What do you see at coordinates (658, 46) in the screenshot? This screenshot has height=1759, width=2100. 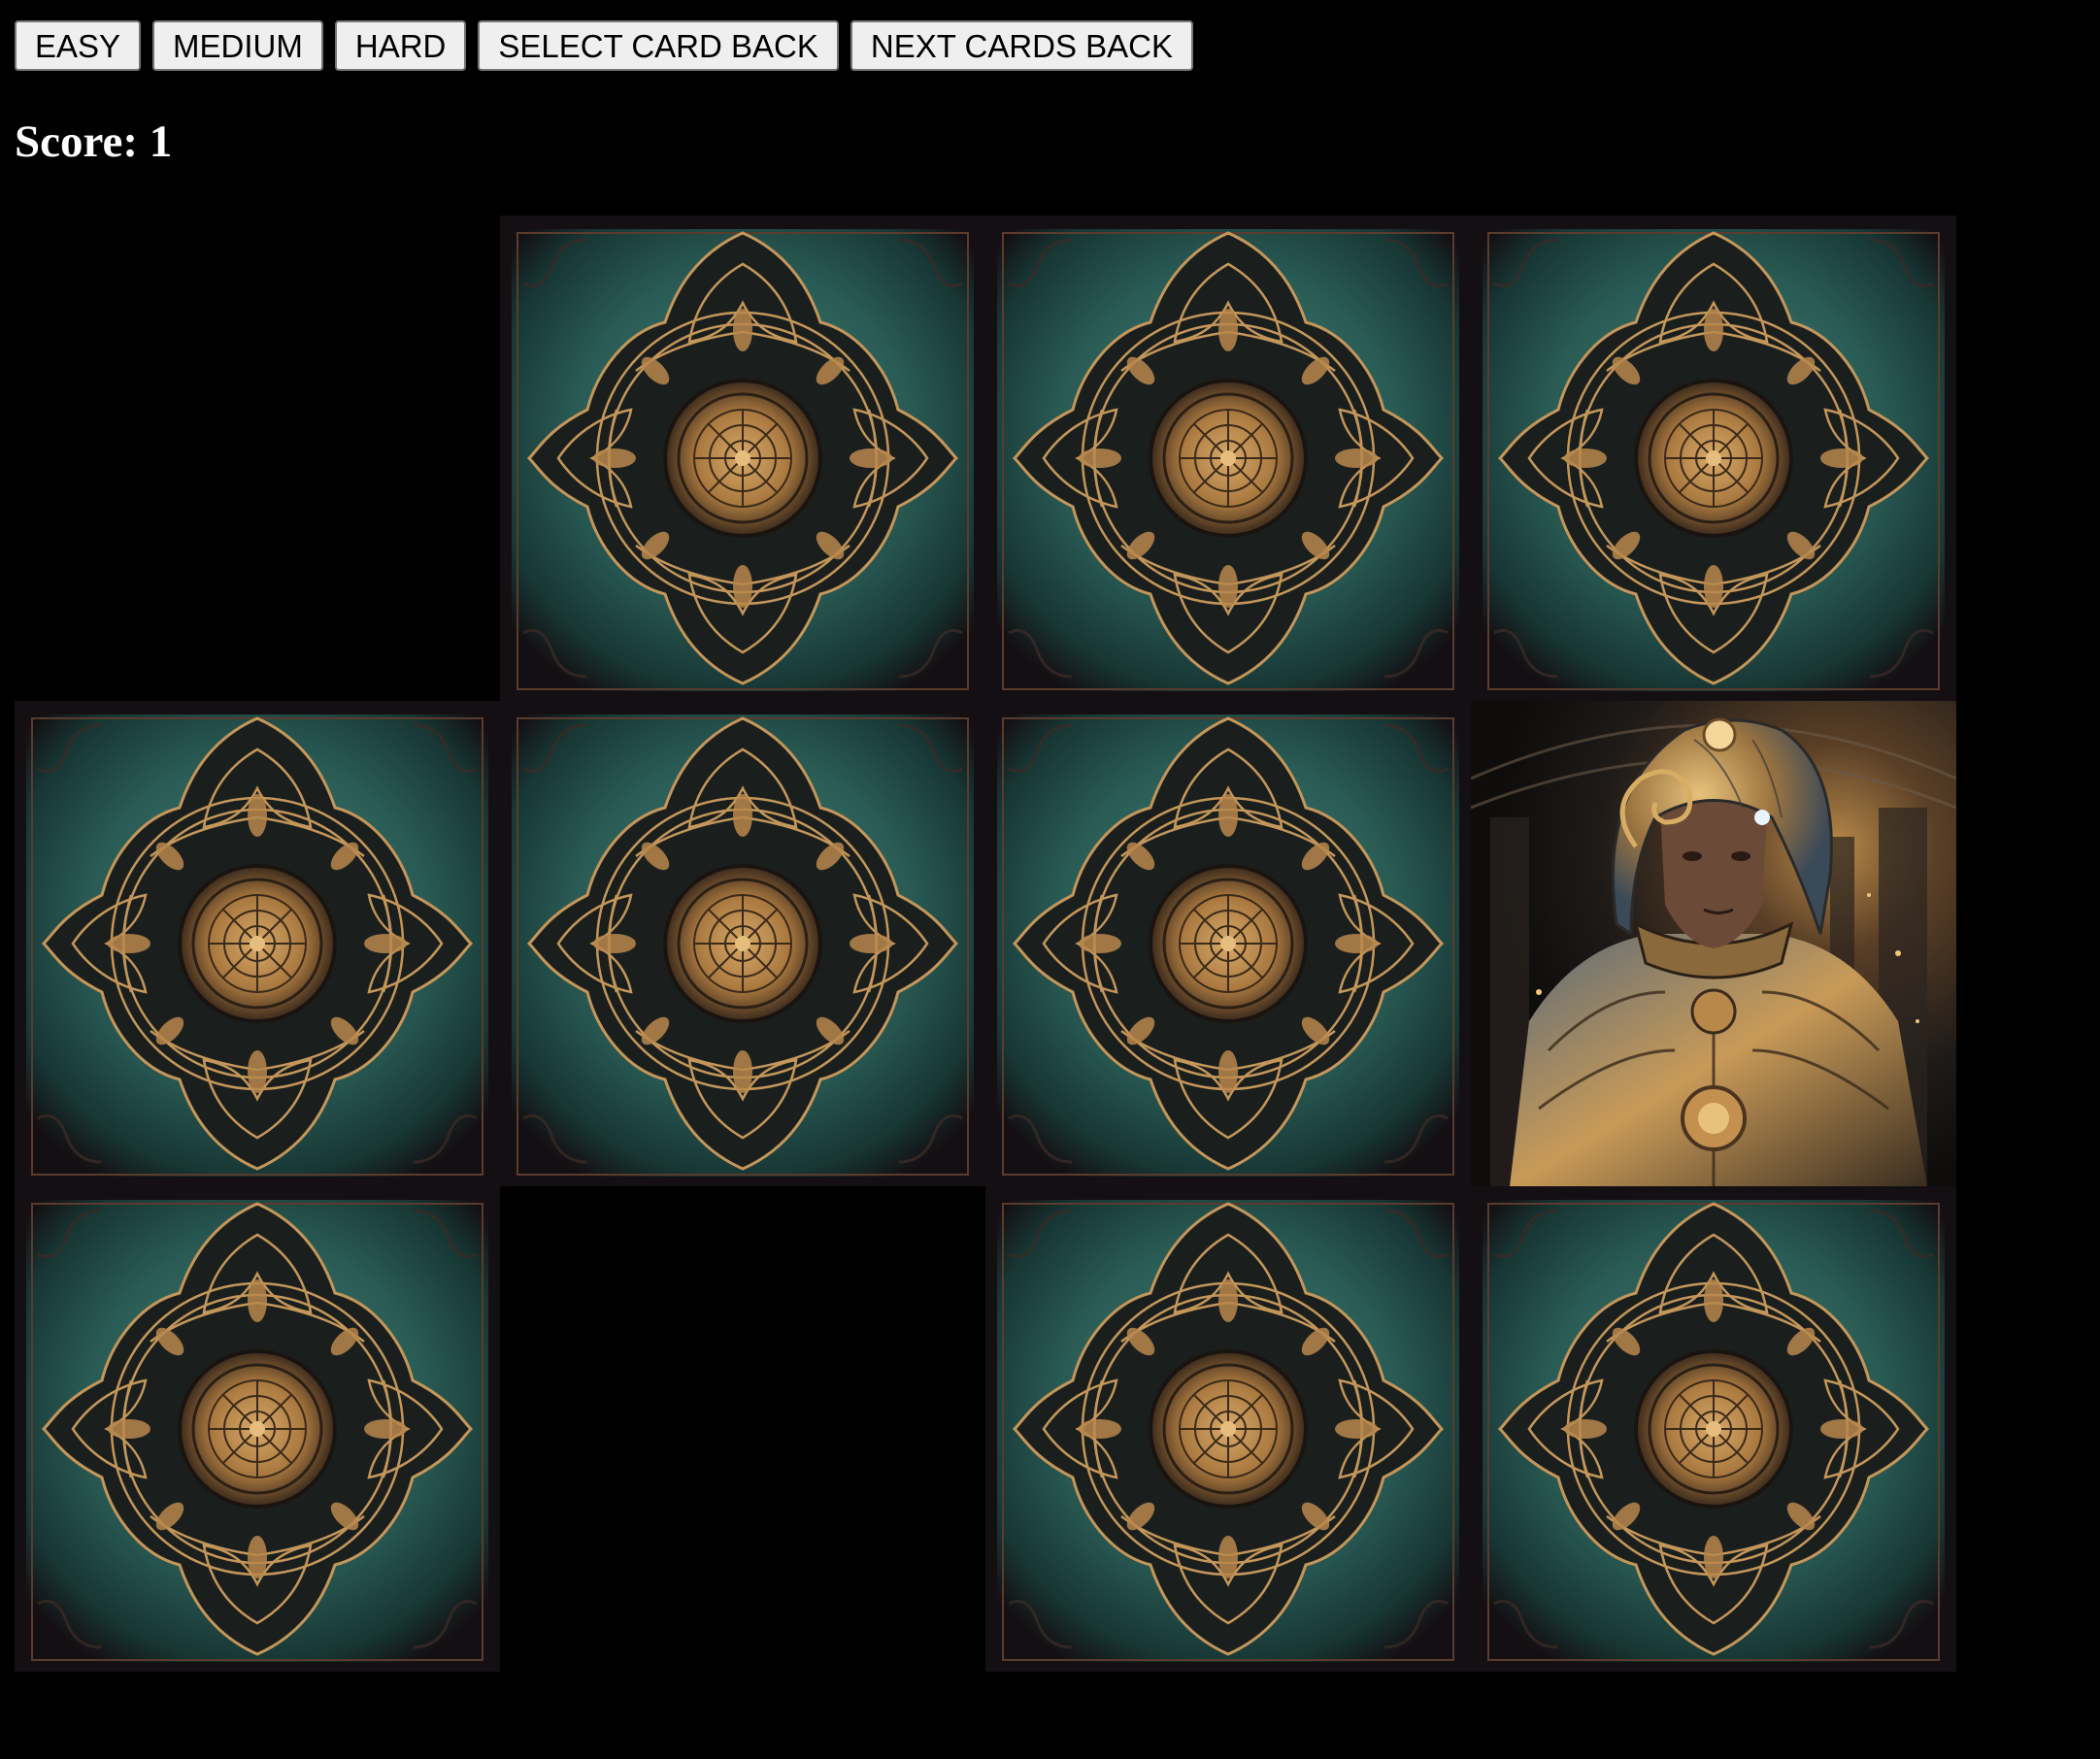 I see `select-card-back-button: SELECT CARD BACK` at bounding box center [658, 46].